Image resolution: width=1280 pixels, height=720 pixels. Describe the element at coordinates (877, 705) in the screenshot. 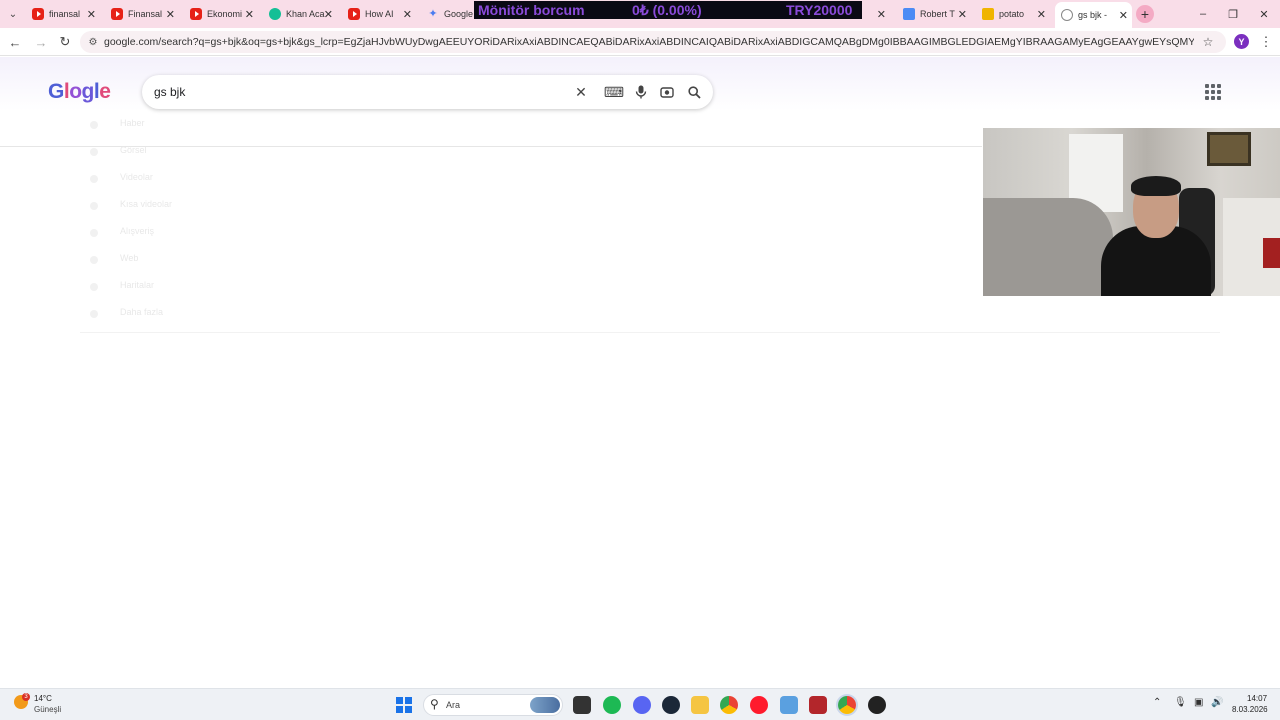

I see `app-icon` at that location.